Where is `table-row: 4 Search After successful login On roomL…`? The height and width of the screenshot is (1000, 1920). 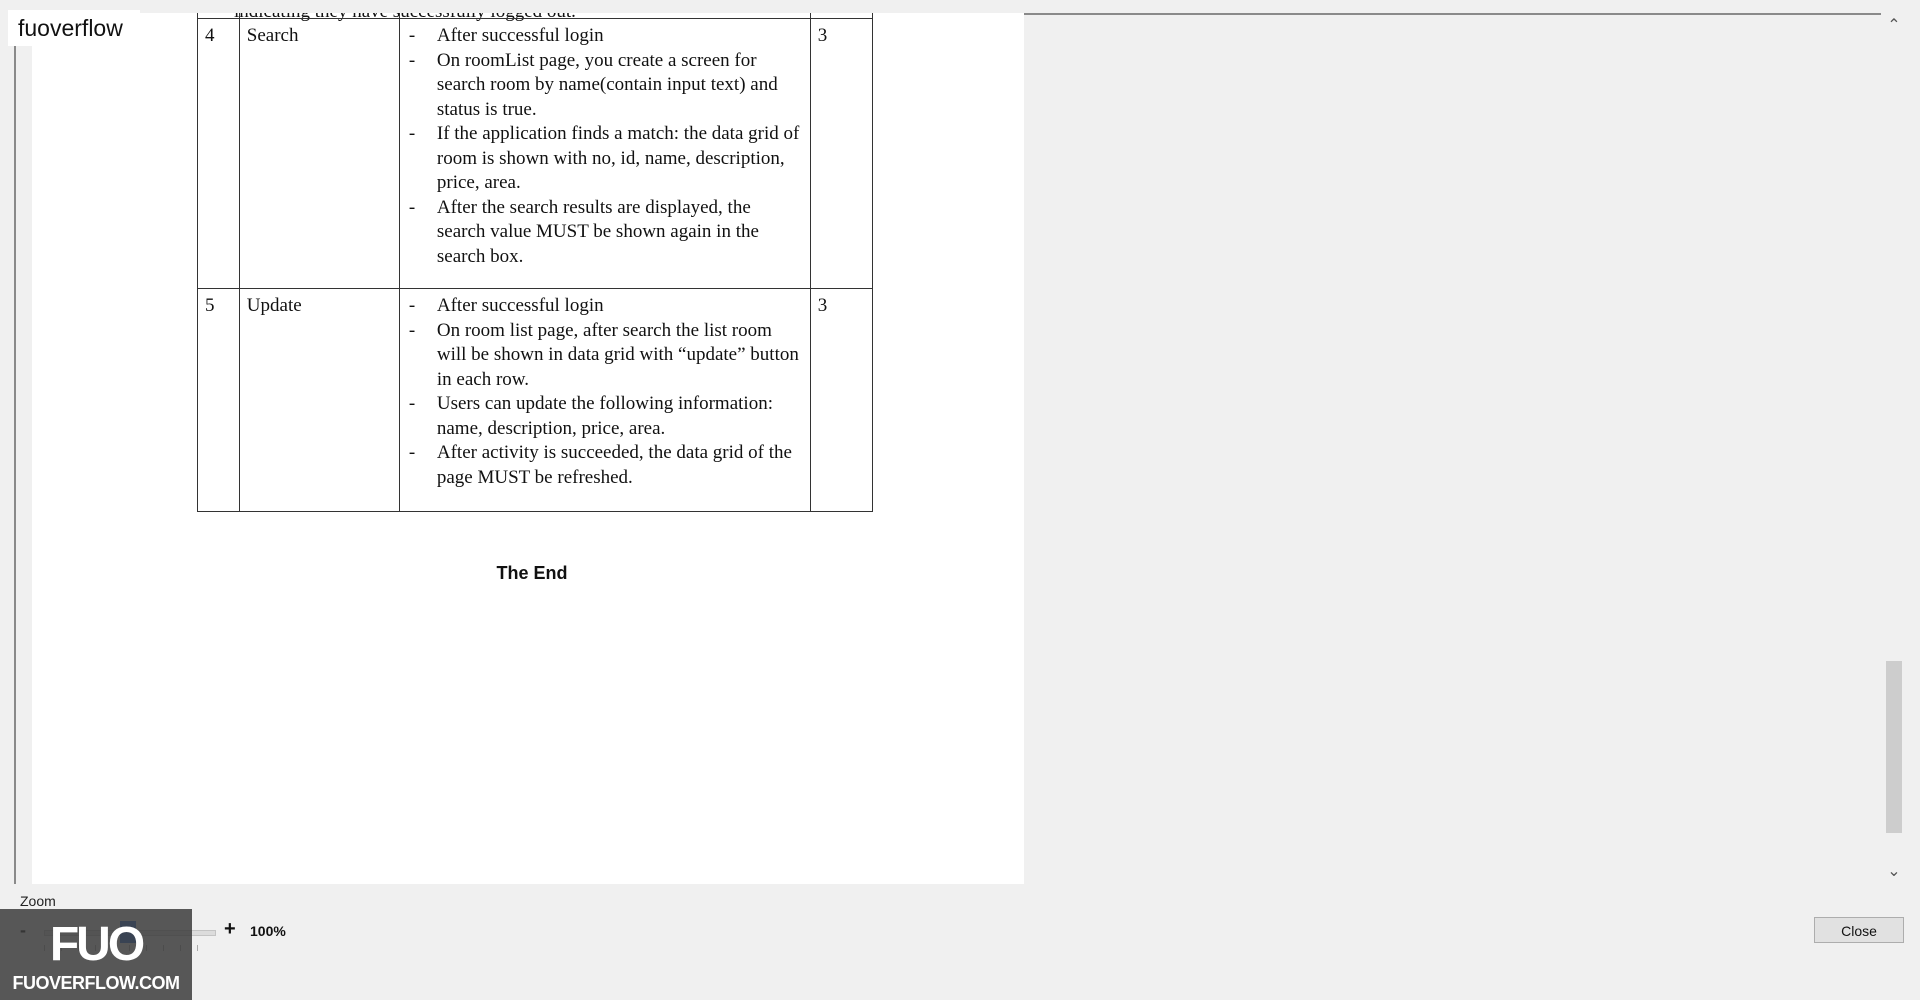
table-row: 4 Search After successful login On roomL… is located at coordinates (535, 153).